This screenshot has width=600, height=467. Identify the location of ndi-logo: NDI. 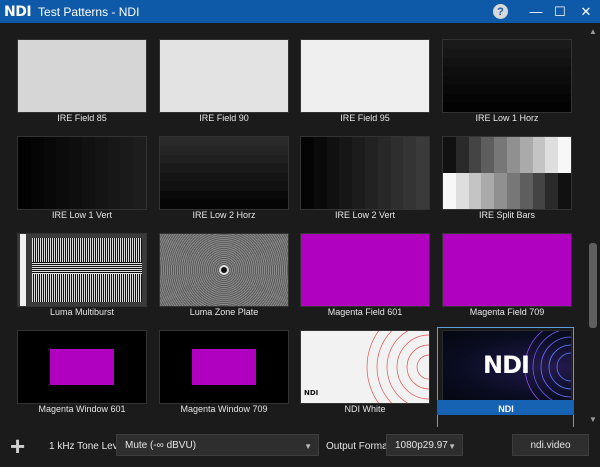
(18, 11).